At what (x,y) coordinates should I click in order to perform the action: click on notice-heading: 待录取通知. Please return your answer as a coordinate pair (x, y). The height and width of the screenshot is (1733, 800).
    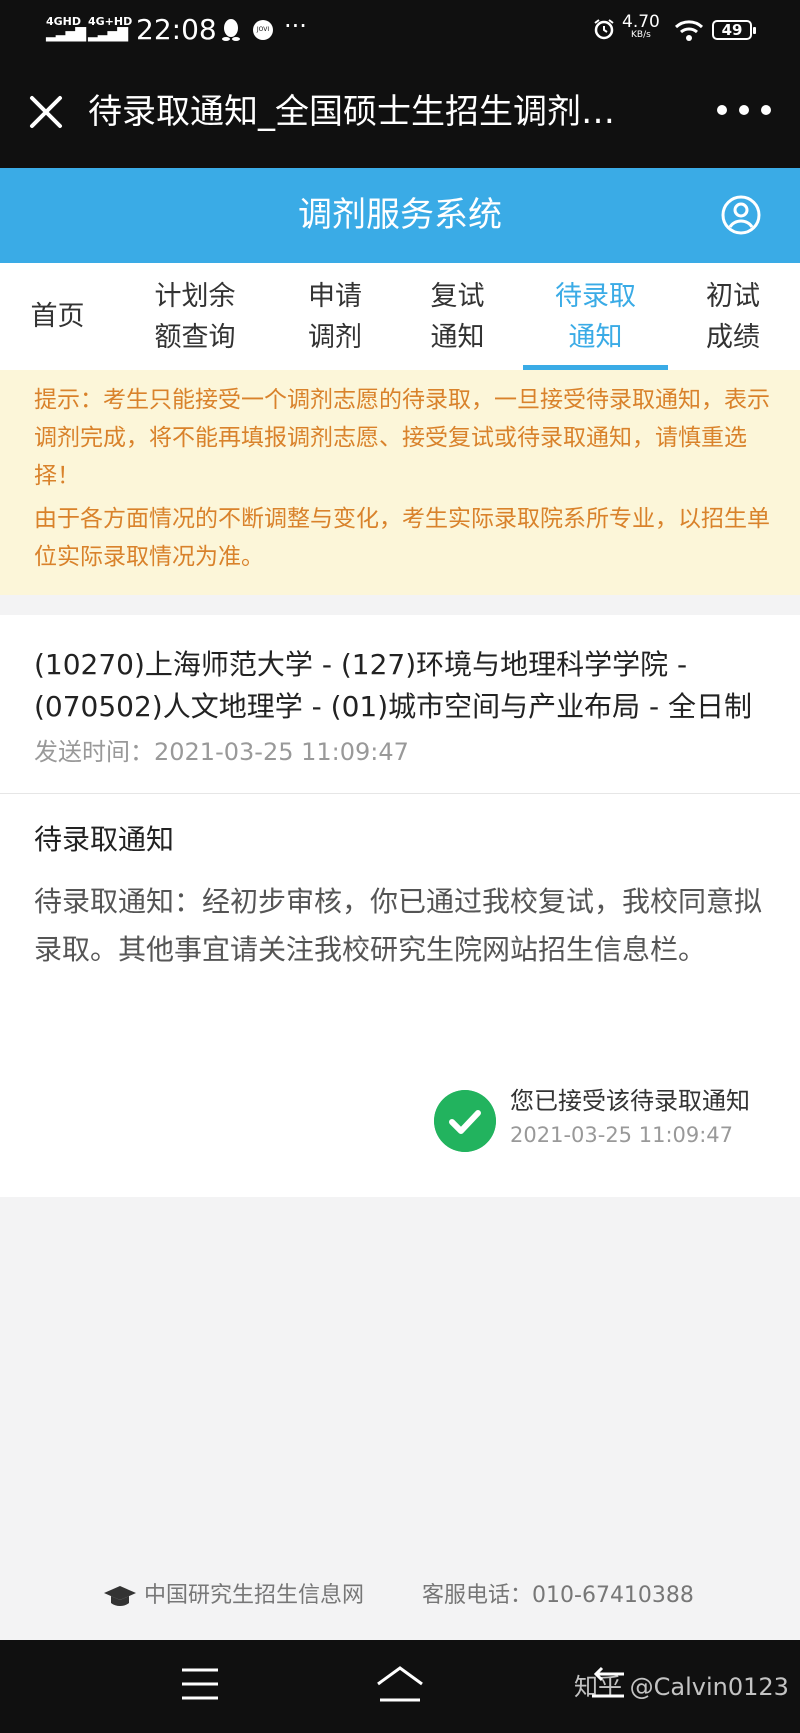
    Looking at the image, I should click on (104, 839).